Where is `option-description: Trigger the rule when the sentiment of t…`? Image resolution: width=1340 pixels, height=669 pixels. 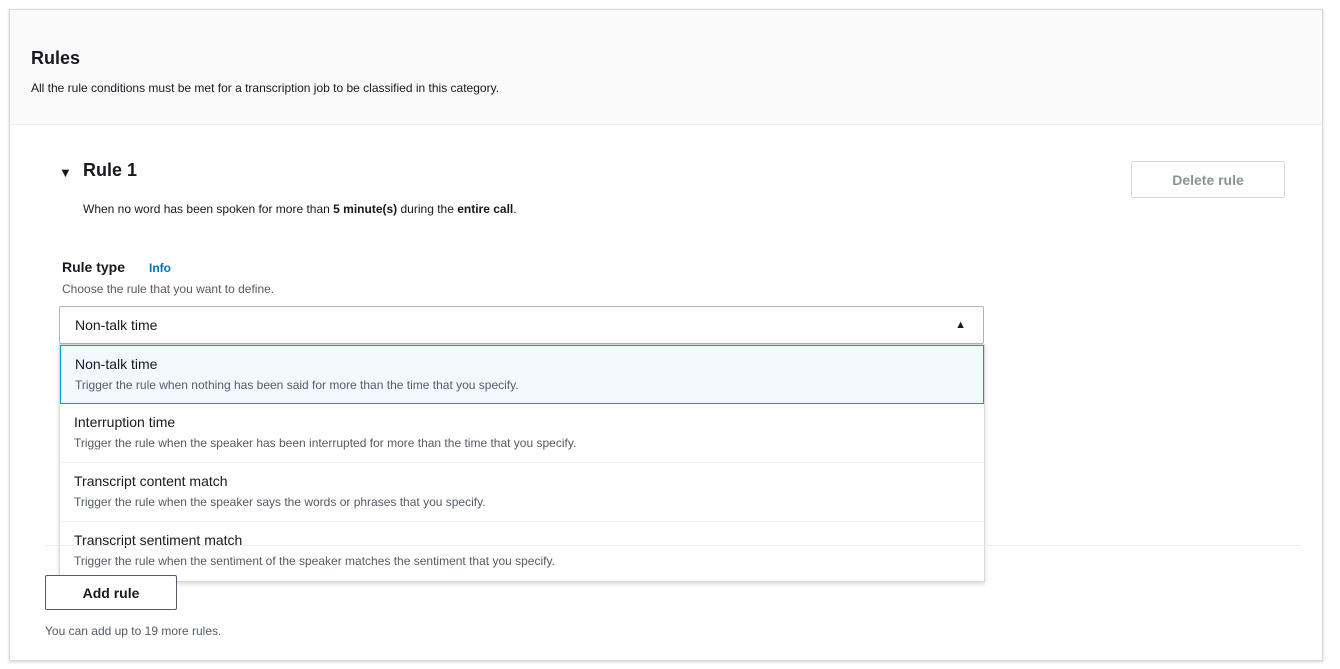 option-description: Trigger the rule when the sentiment of t… is located at coordinates (314, 561).